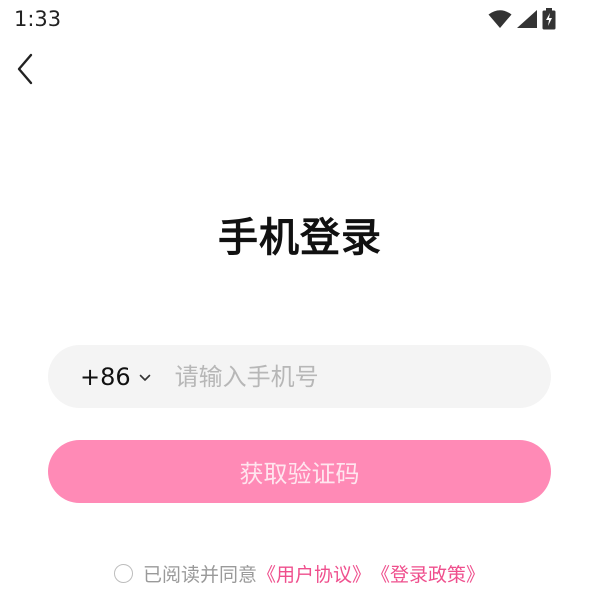 The image size is (600, 604). What do you see at coordinates (123, 573) in the screenshot?
I see `agree-checkbox` at bounding box center [123, 573].